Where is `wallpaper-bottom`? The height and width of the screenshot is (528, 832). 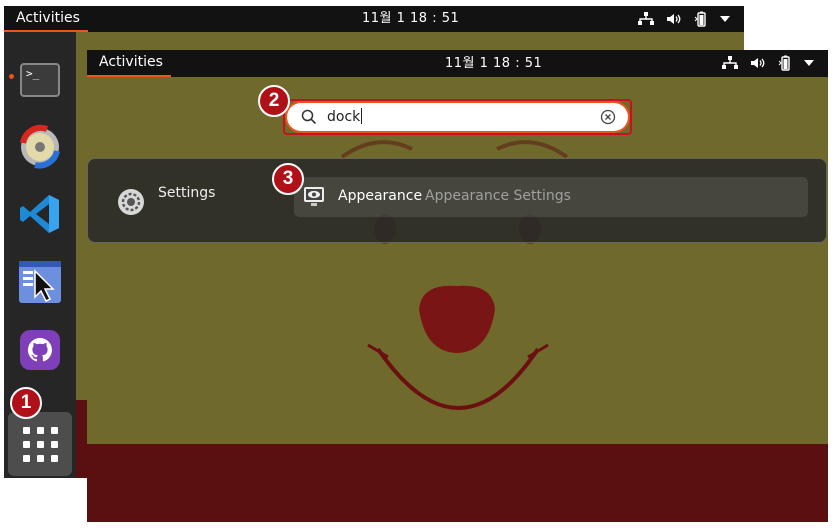
wallpaper-bottom is located at coordinates (457, 483).